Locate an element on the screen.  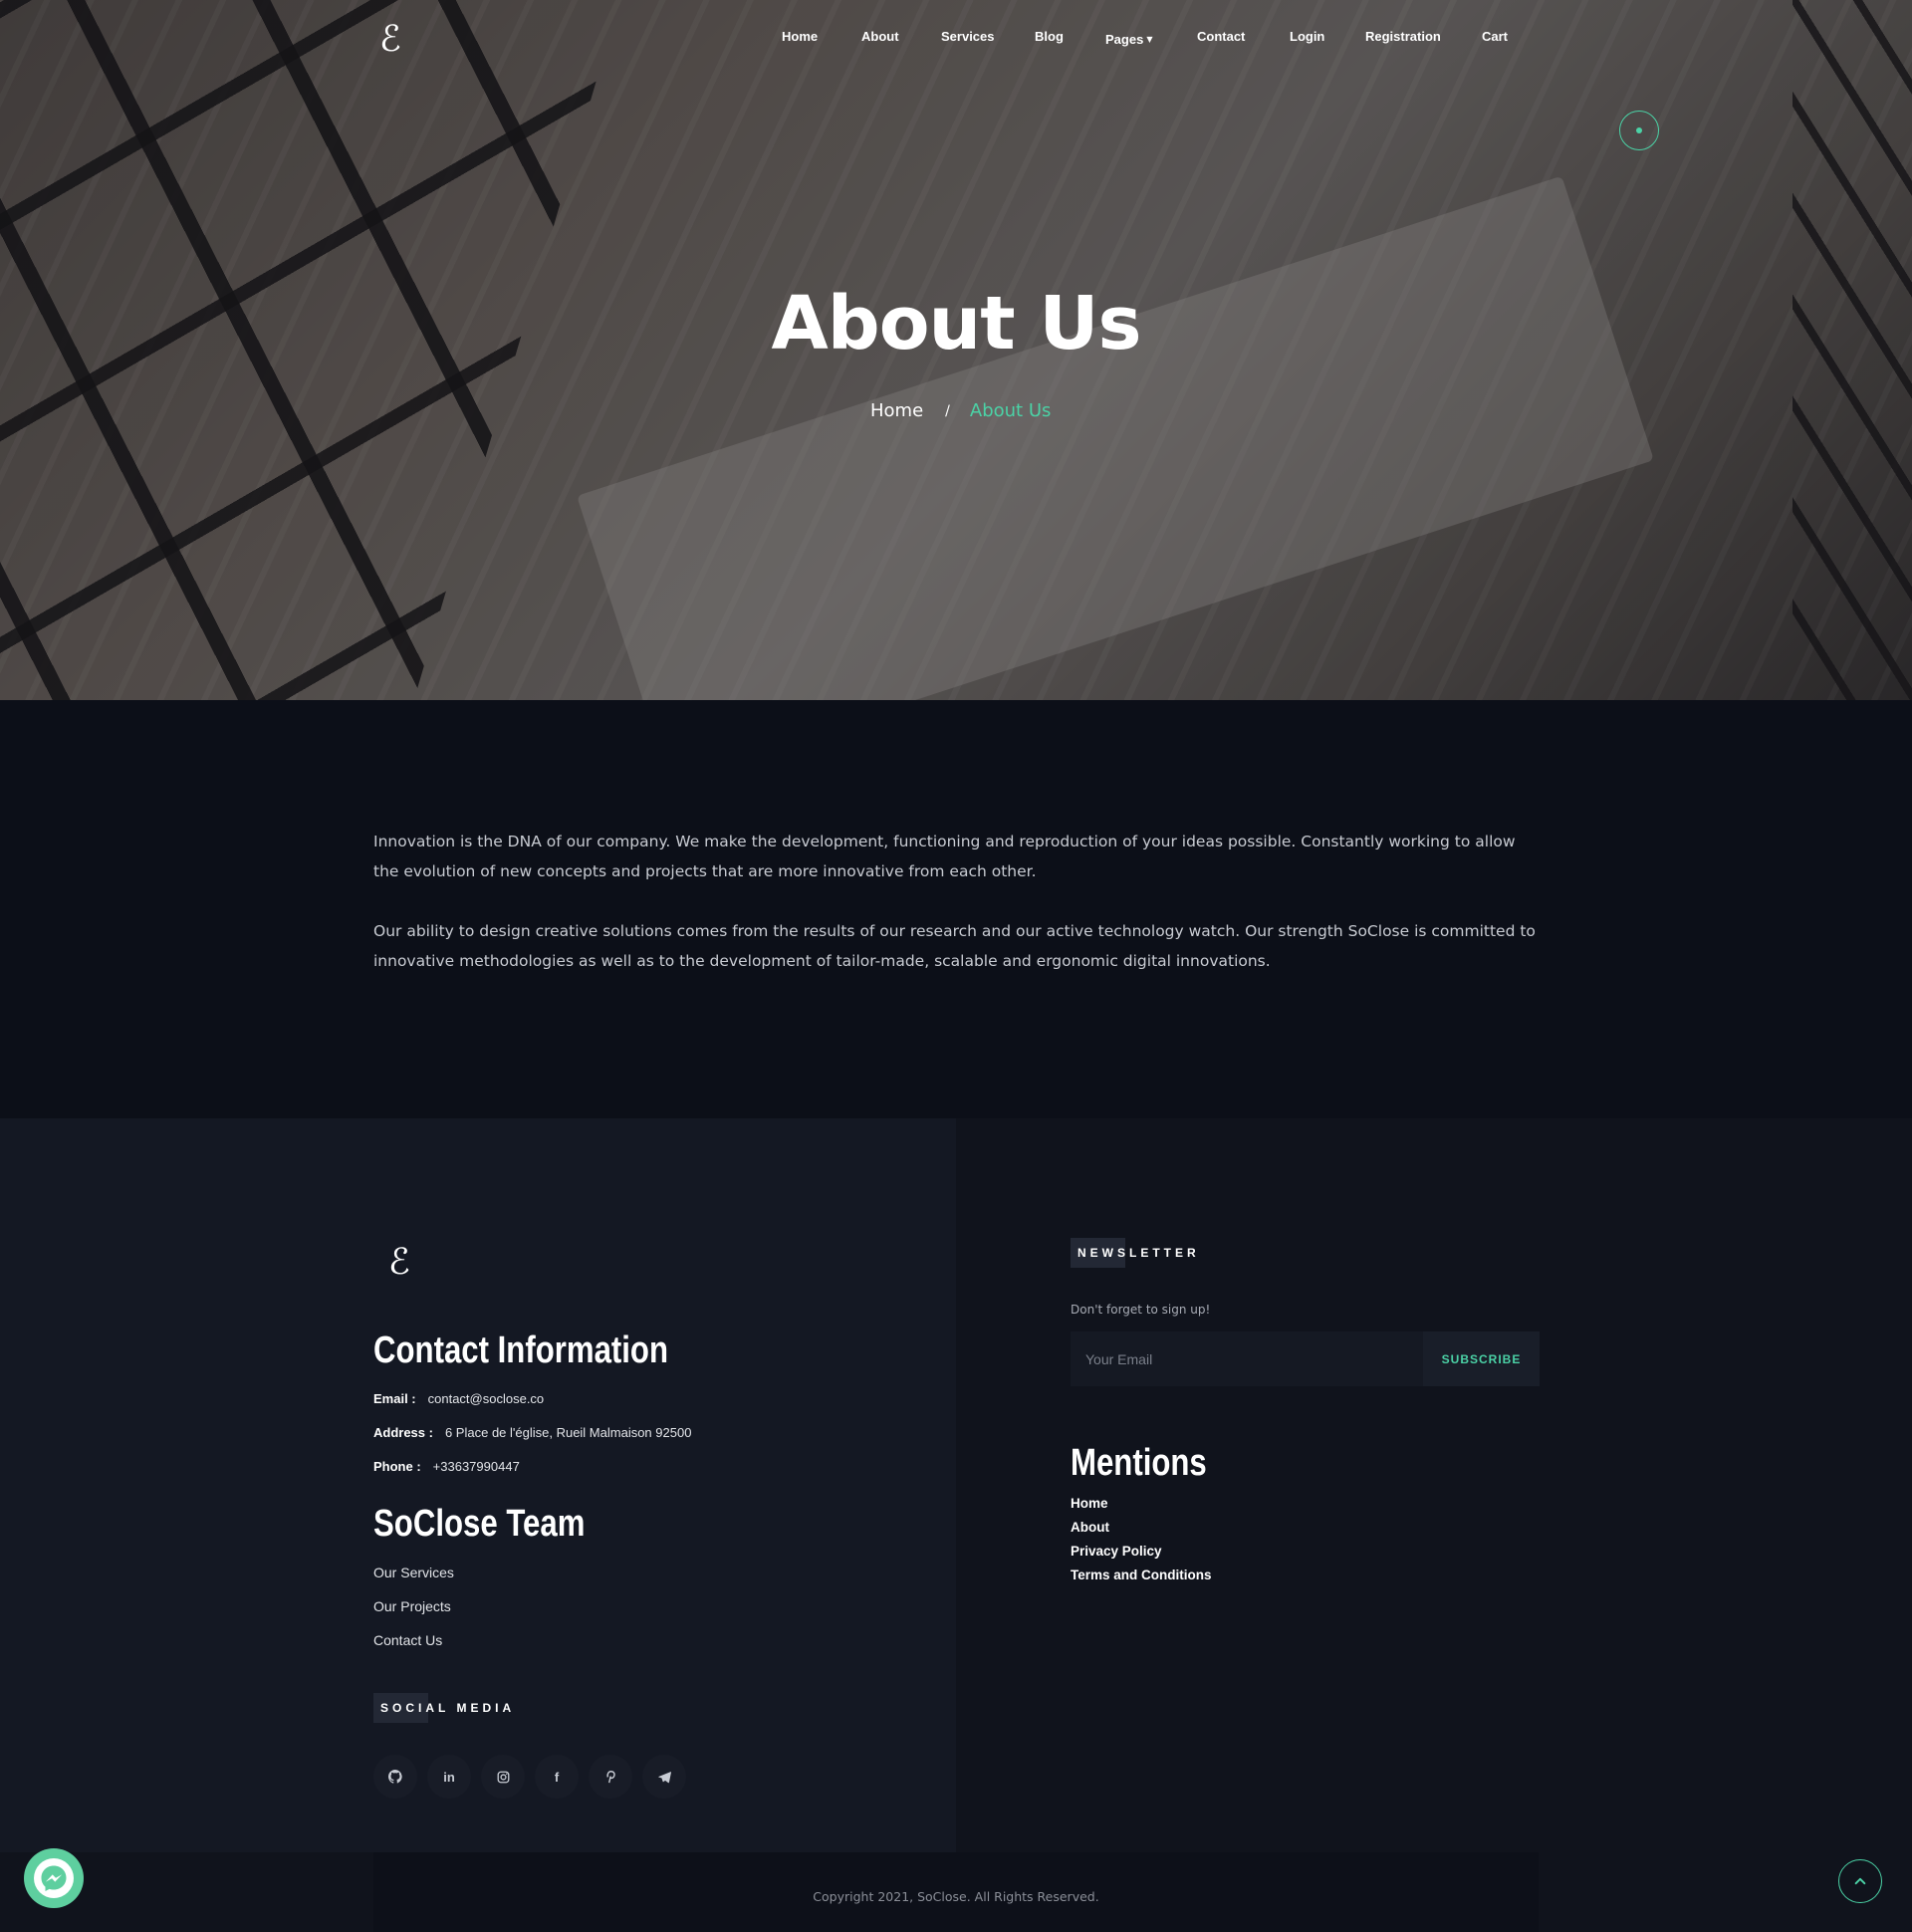
mentions-link-terms: Terms and Conditions is located at coordinates (1141, 1575).